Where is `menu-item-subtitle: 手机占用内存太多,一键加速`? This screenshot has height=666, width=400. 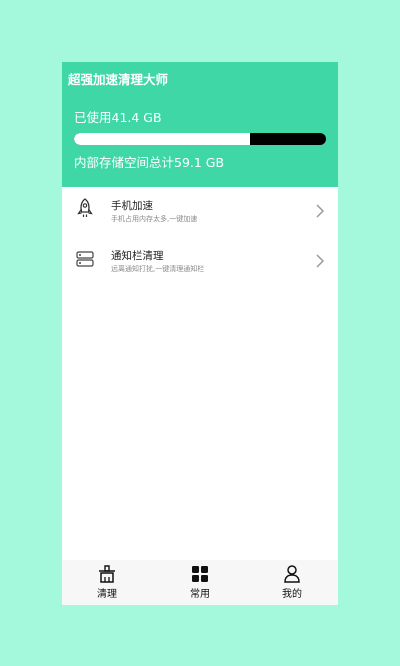
menu-item-subtitle: 手机占用内存太多,一键加速 is located at coordinates (154, 219).